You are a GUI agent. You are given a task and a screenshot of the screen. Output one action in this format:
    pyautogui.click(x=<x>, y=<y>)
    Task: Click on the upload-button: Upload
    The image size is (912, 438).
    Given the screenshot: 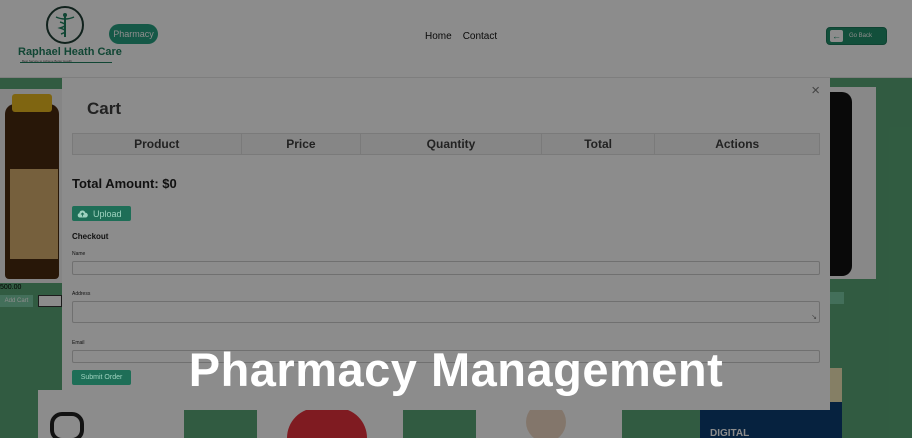 What is the action you would take?
    pyautogui.click(x=101, y=213)
    